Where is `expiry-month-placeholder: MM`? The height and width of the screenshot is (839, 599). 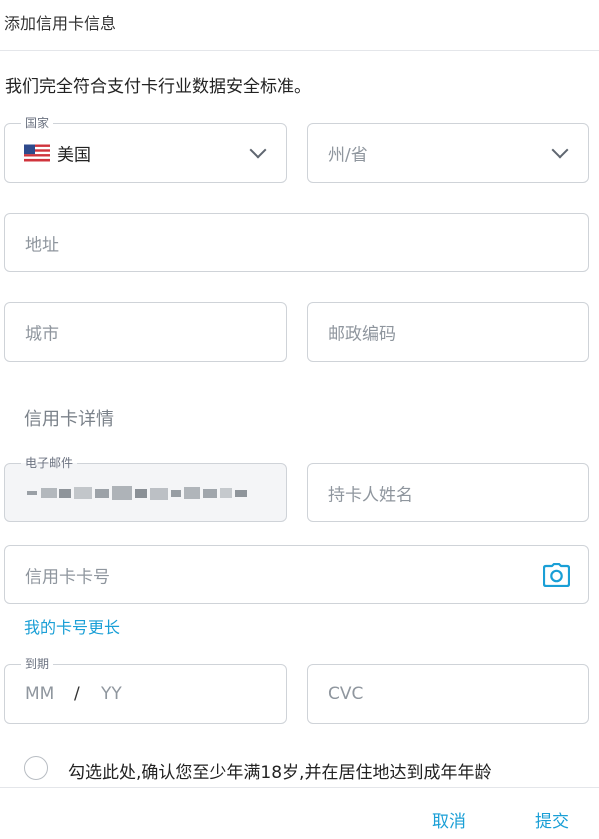
expiry-month-placeholder: MM is located at coordinates (40, 694).